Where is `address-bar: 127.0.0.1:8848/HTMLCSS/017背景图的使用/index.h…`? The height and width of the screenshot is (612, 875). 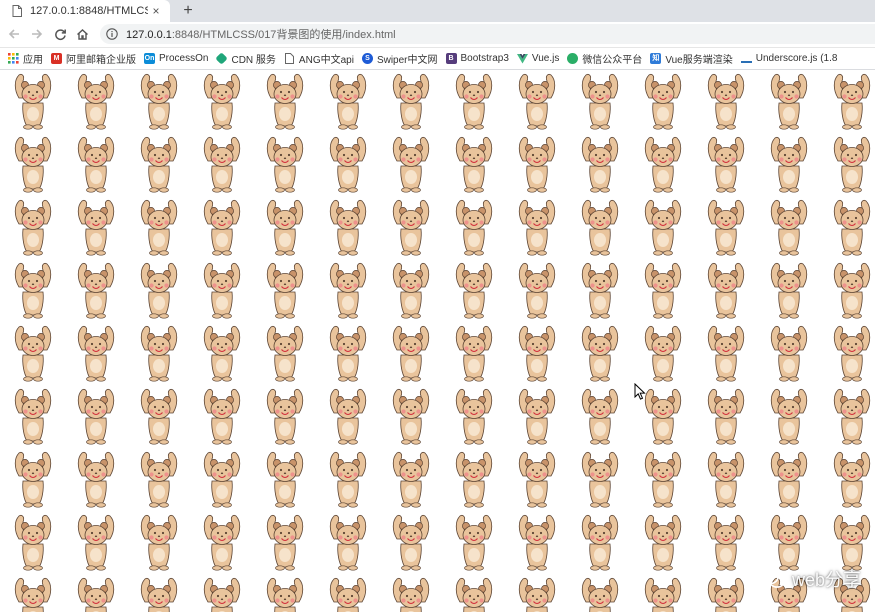
address-bar: 127.0.0.1:8848/HTMLCSS/017背景图的使用/index.h… is located at coordinates (487, 34).